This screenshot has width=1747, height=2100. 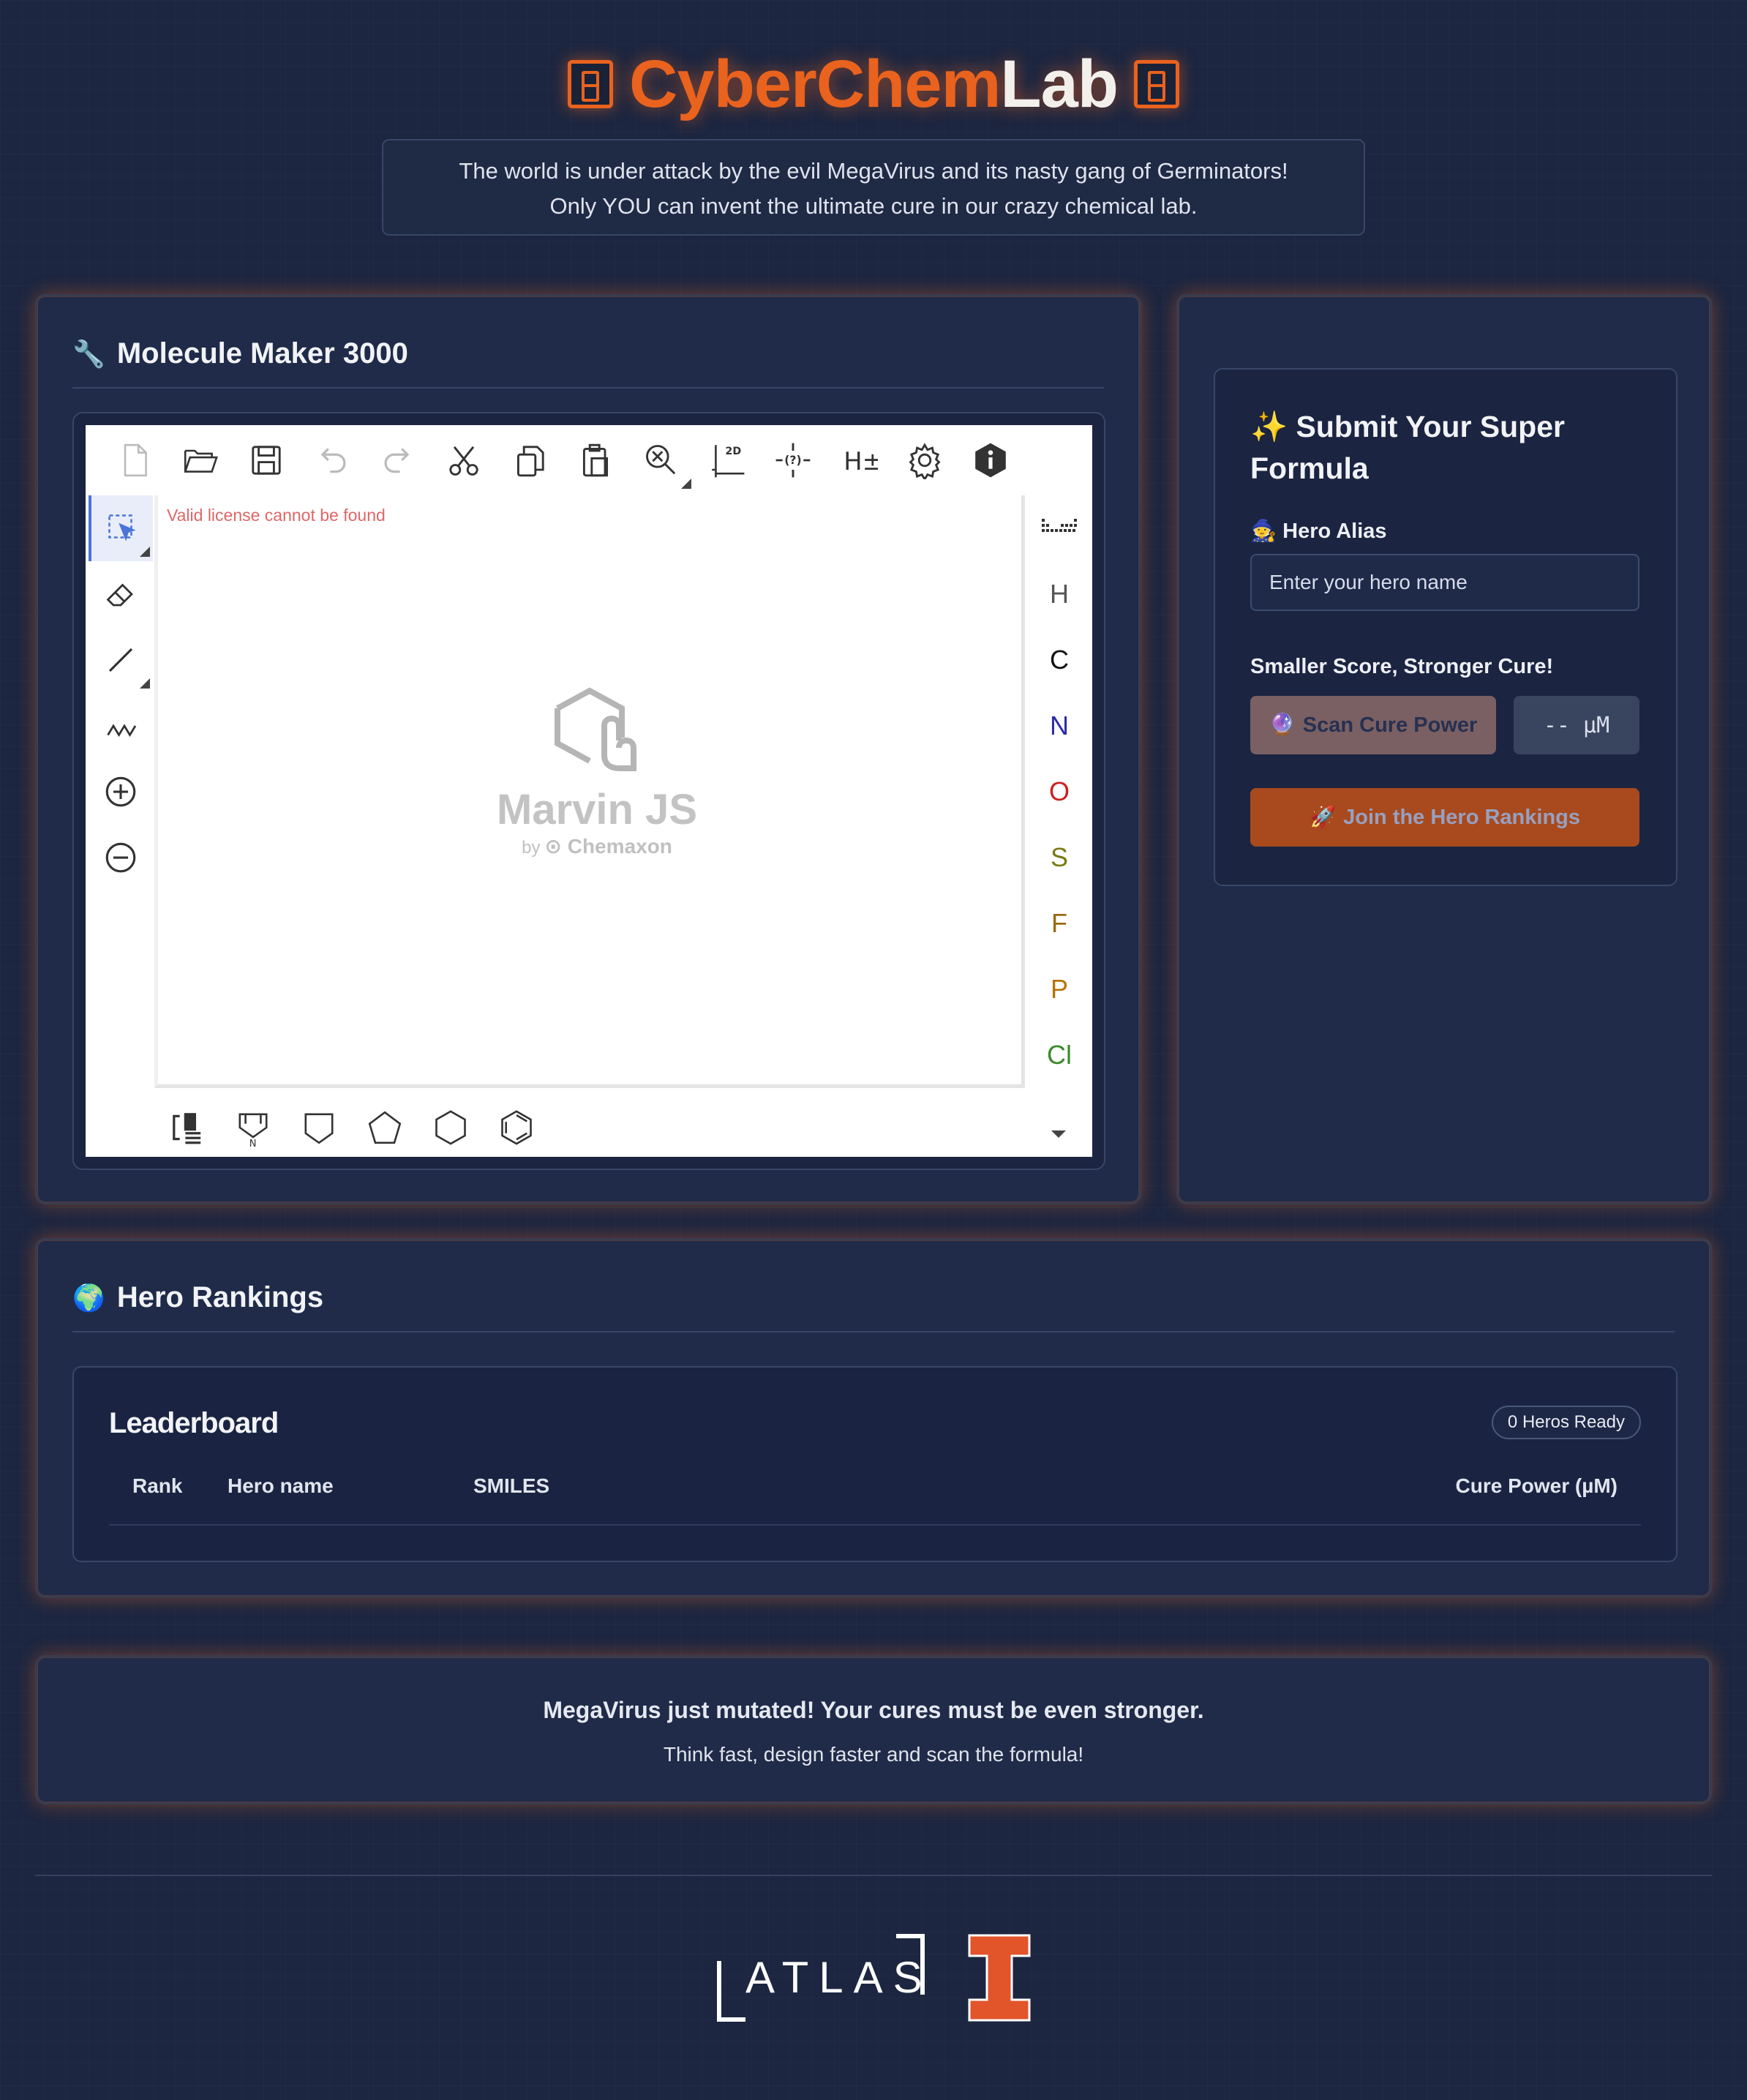 What do you see at coordinates (253, 1127) in the screenshot?
I see `template-n-icon: N` at bounding box center [253, 1127].